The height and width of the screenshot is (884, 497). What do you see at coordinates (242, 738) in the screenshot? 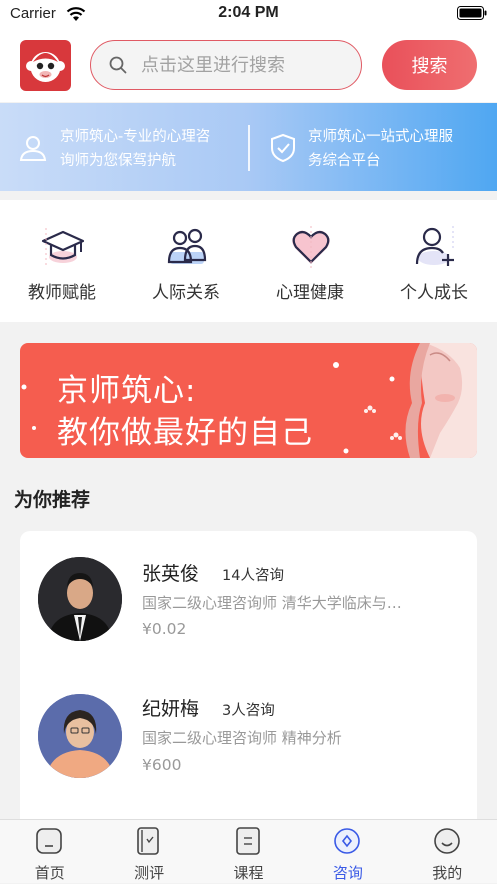
I see `counselor-desc: 国家二级心理咨询师 精神分析` at bounding box center [242, 738].